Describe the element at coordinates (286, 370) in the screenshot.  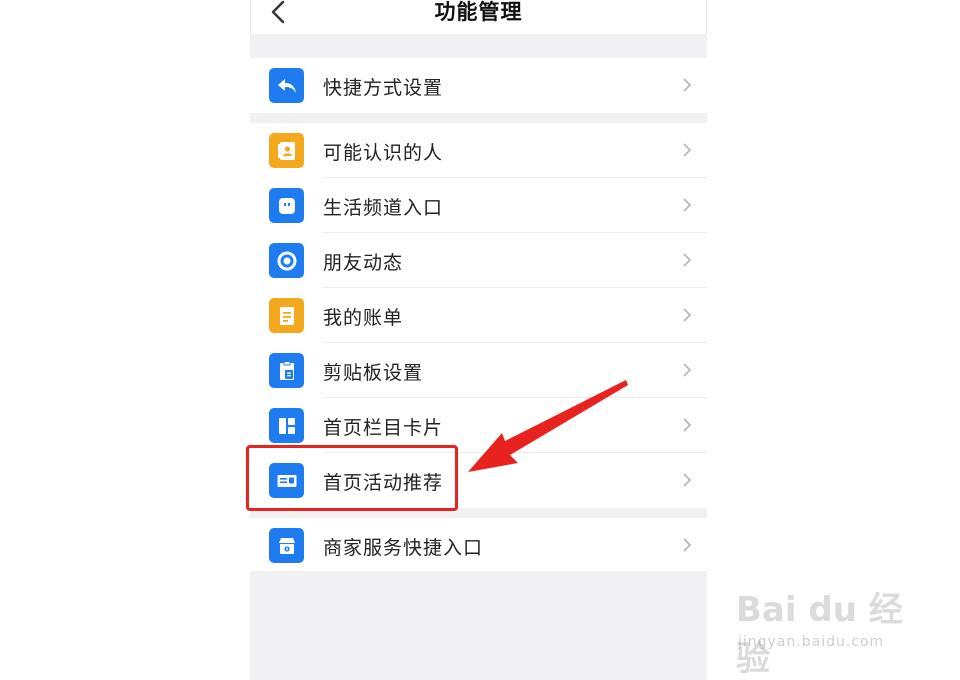
I see `clipboard-icon` at that location.